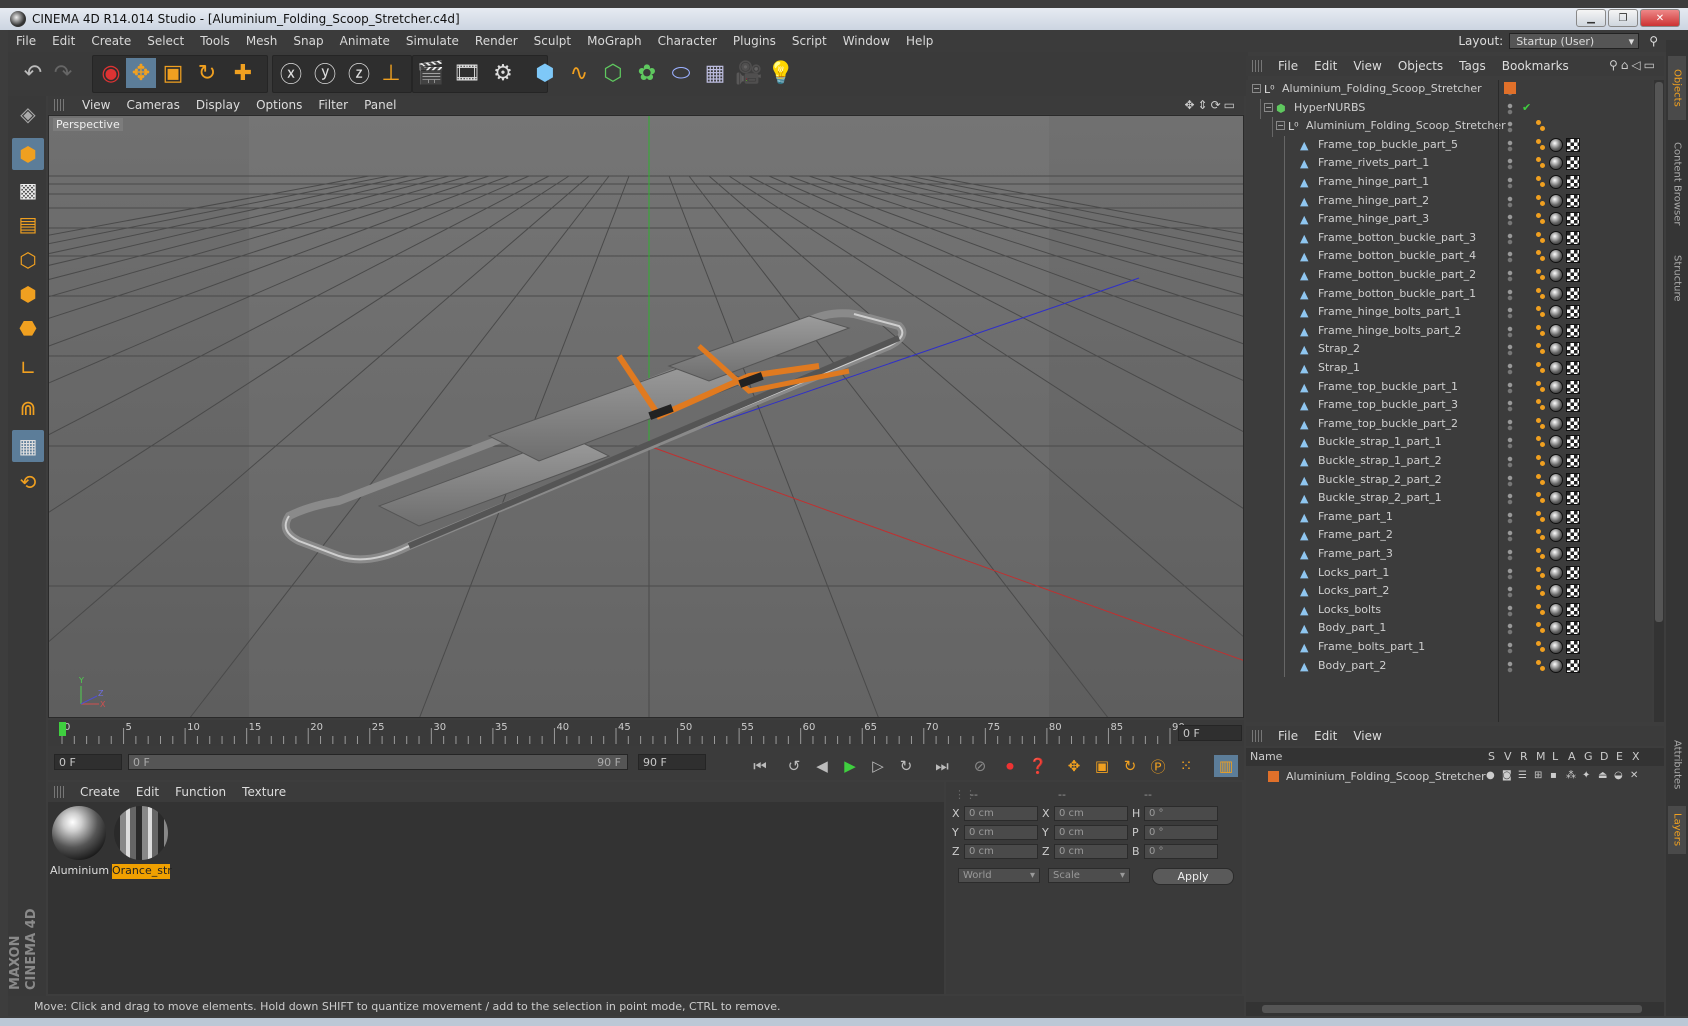 The height and width of the screenshot is (1026, 1688). What do you see at coordinates (207, 73) in the screenshot?
I see `rotate-tool-icon: ↻` at bounding box center [207, 73].